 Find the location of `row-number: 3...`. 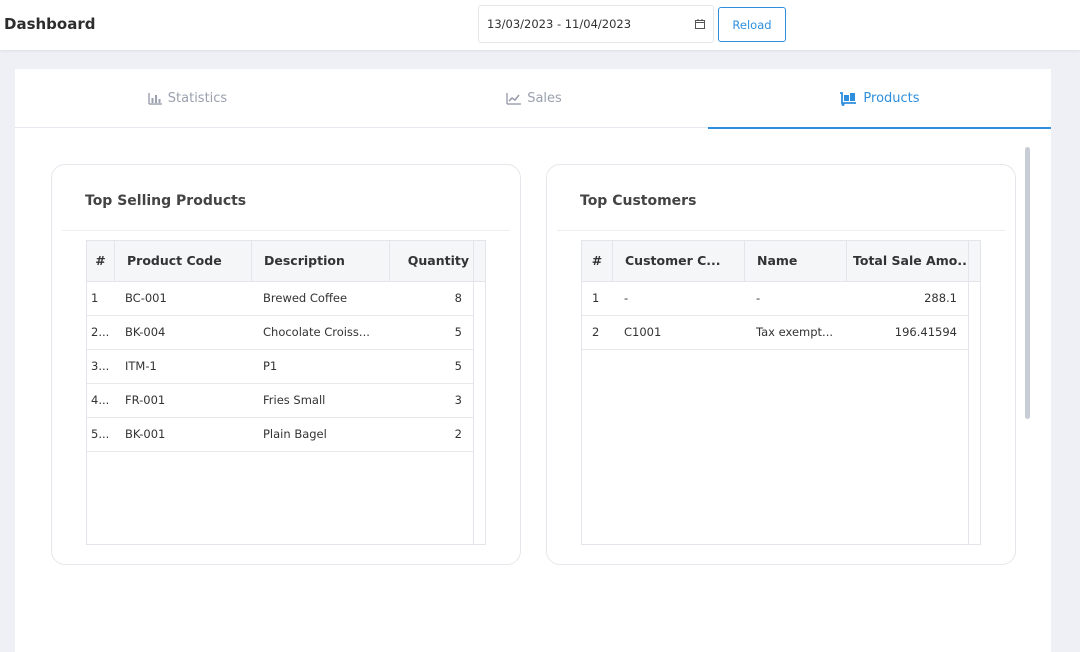

row-number: 3... is located at coordinates (100, 366).